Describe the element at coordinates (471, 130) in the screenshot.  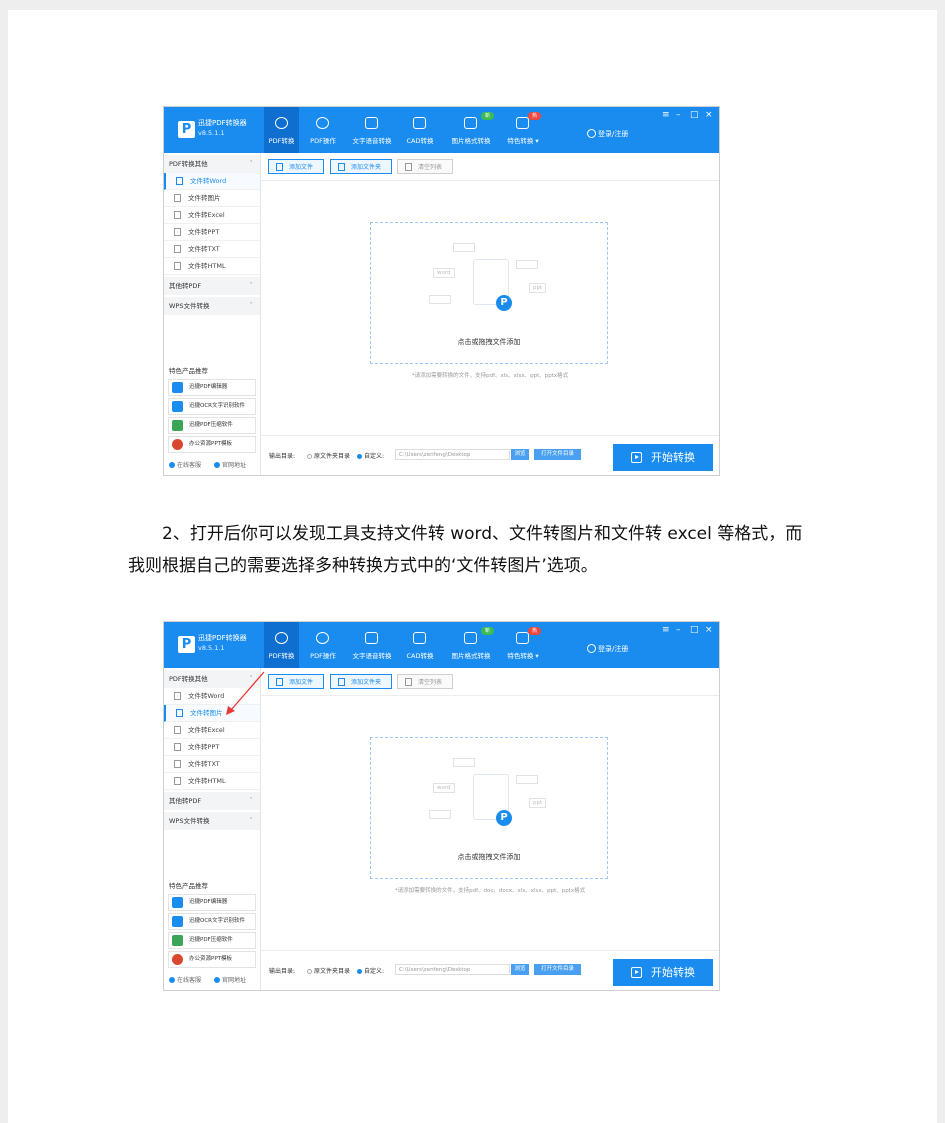
I see `nav-image-format: 图片格式转换 新` at that location.